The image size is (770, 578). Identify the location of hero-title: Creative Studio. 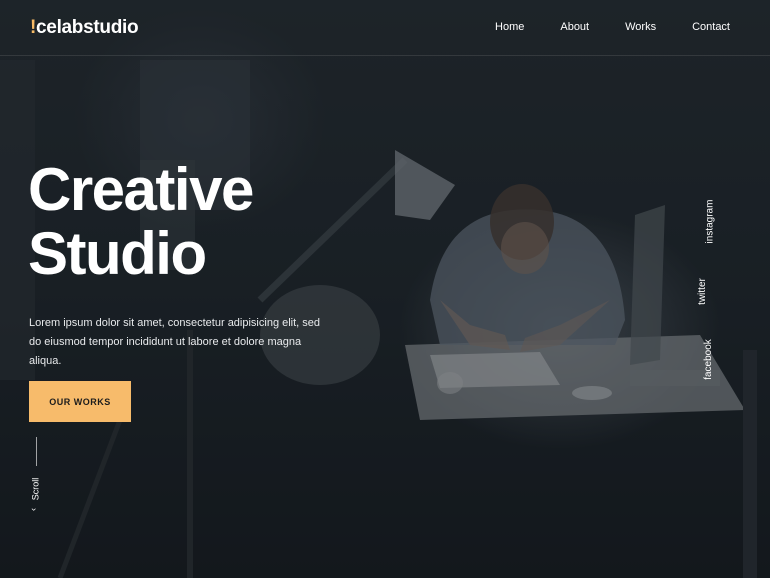
(141, 221).